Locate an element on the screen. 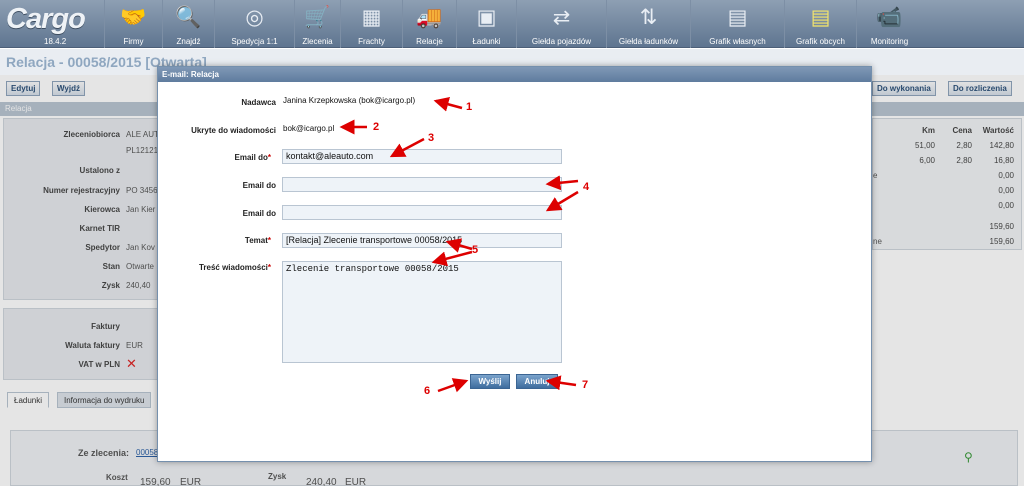 The height and width of the screenshot is (486, 1024). camera-icon: 📹 is located at coordinates (889, 17).